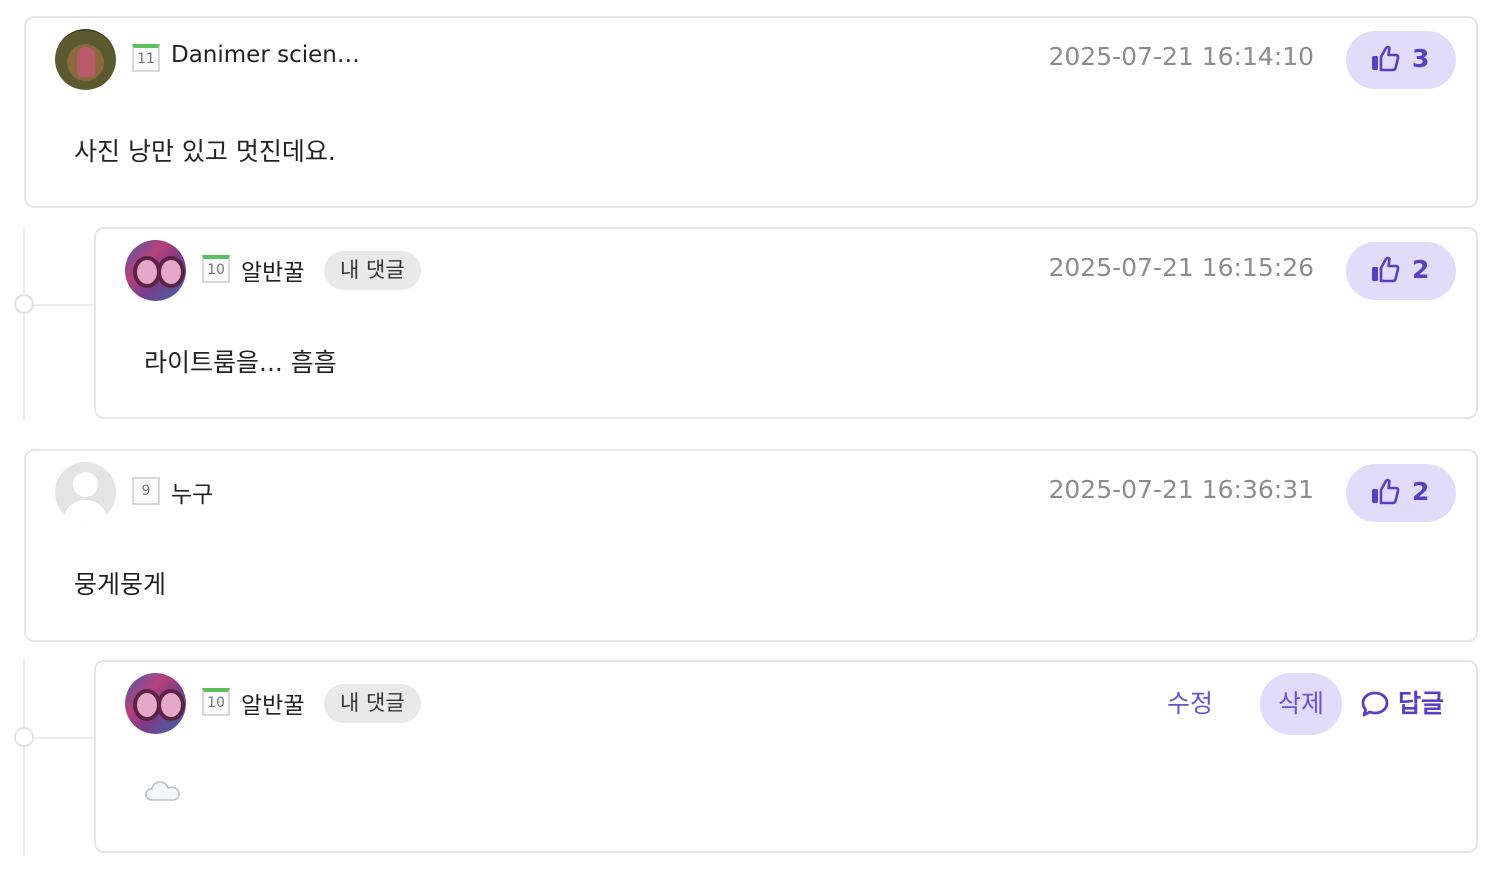 This screenshot has width=1498, height=874. What do you see at coordinates (1421, 58) in the screenshot?
I see `like-count: 3` at bounding box center [1421, 58].